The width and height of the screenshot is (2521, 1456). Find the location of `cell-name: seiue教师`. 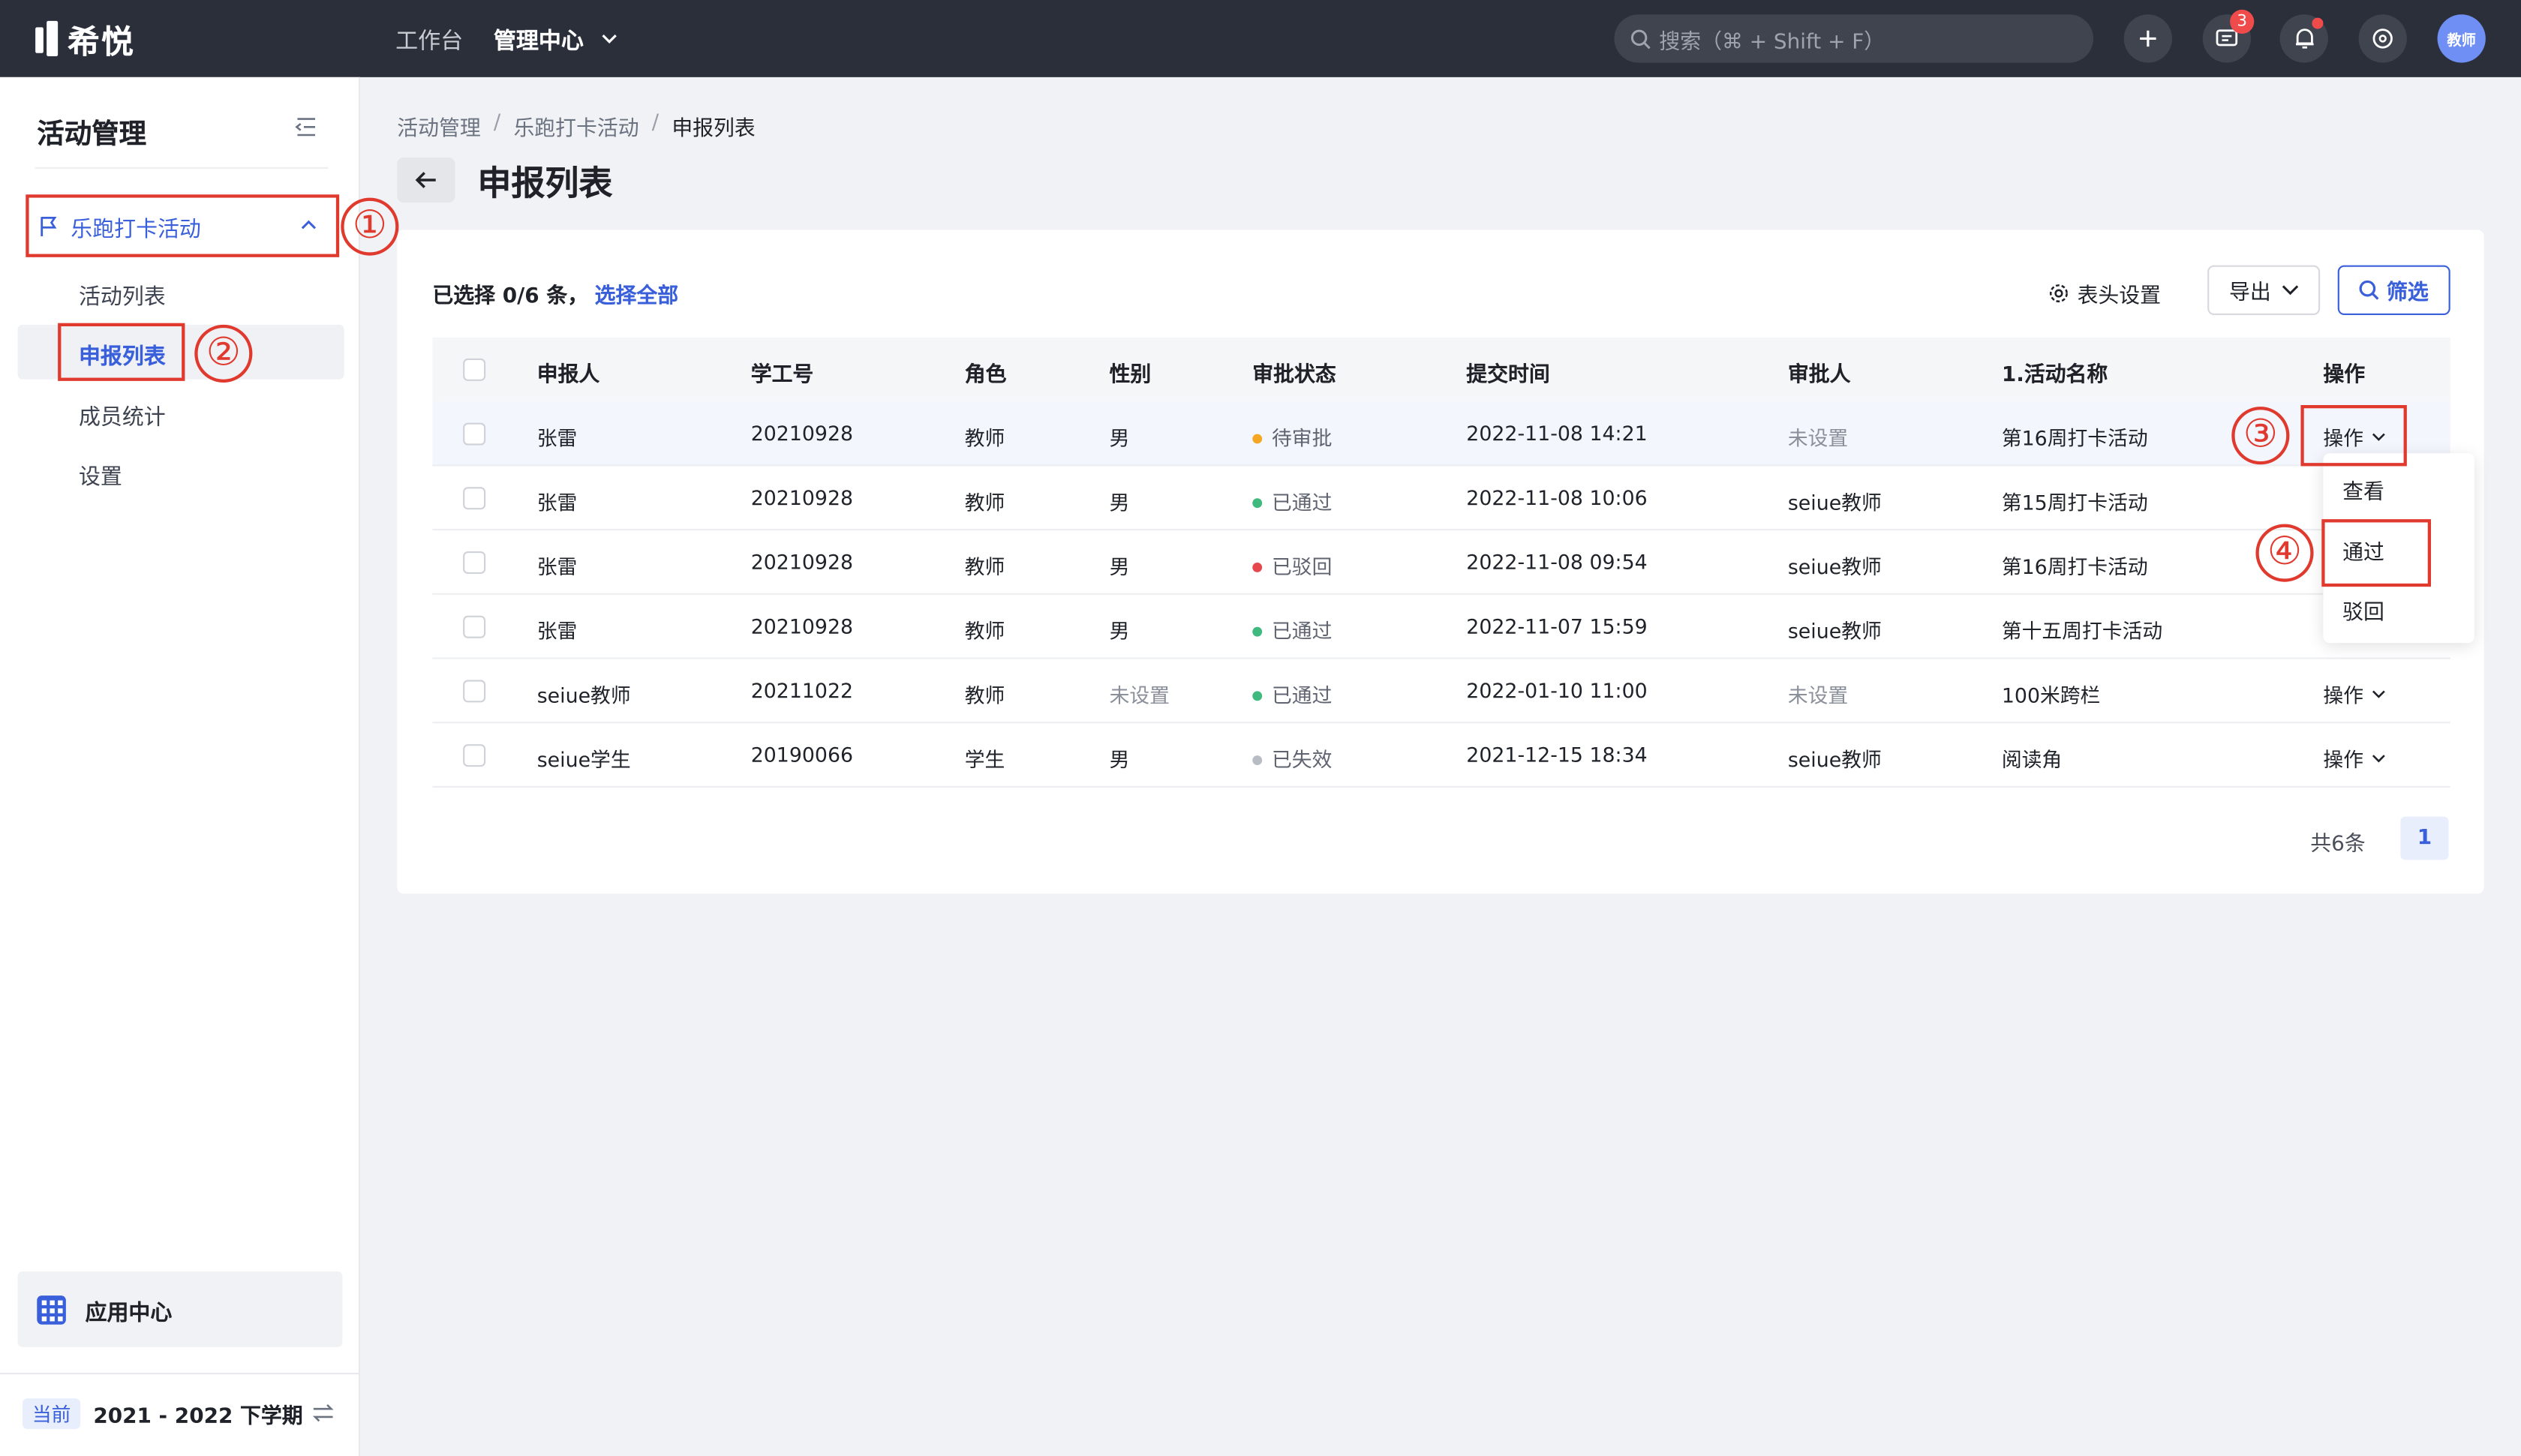

cell-name: seiue教师 is located at coordinates (583, 695).